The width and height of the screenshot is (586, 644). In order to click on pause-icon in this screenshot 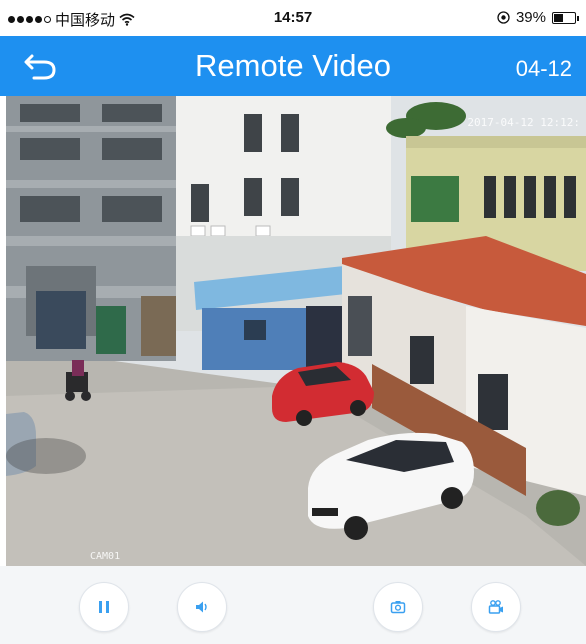, I will do `click(104, 607)`.